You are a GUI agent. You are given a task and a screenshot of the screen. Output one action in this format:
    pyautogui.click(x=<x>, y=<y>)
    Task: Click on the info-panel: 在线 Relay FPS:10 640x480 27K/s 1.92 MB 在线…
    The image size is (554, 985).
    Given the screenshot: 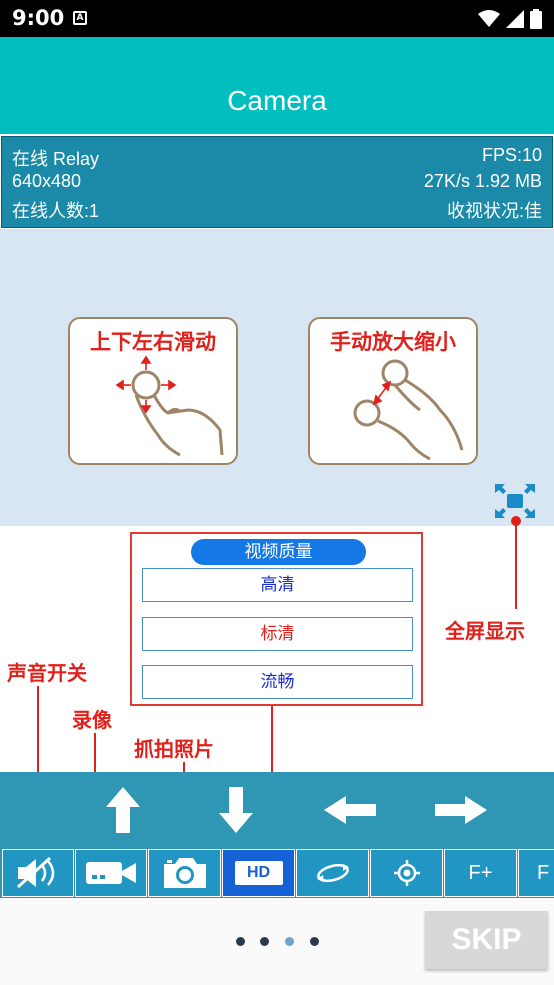 What is the action you would take?
    pyautogui.click(x=277, y=182)
    